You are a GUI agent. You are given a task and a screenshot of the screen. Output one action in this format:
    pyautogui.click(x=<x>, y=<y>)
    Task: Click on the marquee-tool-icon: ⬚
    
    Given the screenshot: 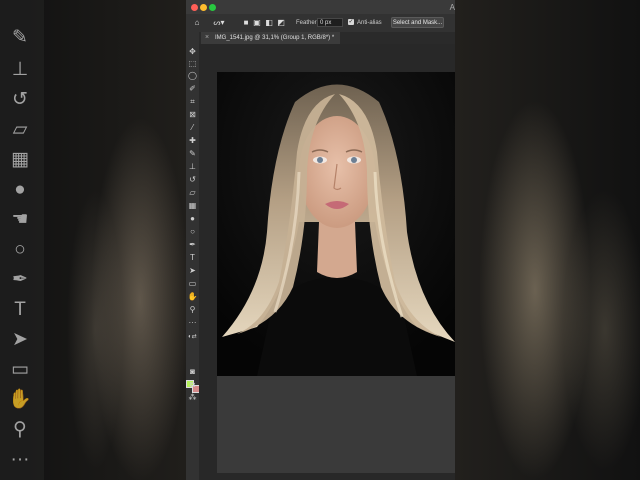 What is the action you would take?
    pyautogui.click(x=192, y=63)
    